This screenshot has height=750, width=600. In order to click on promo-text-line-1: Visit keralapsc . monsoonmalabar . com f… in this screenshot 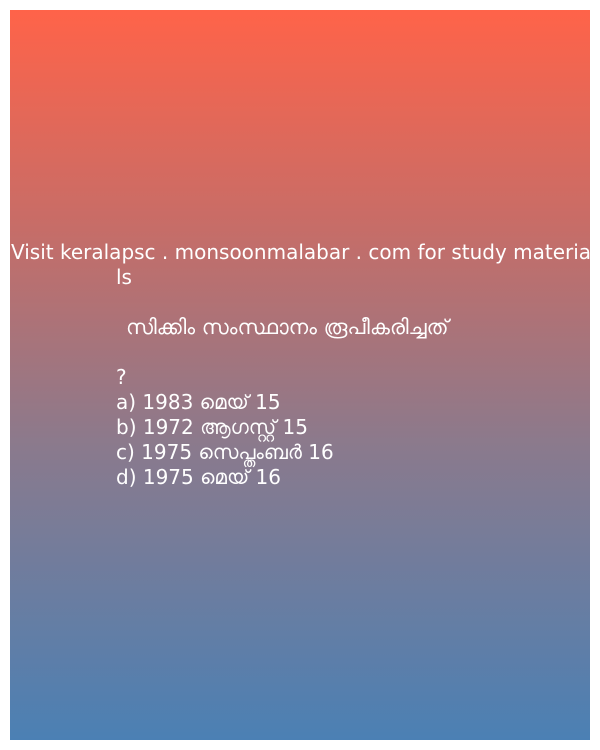, I will do `click(301, 252)`.